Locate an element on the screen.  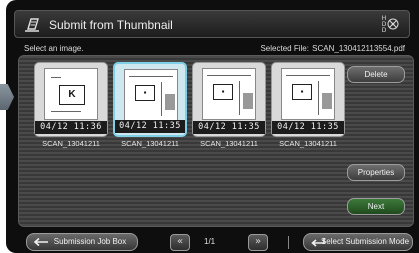
select-submission-mode-button: Select Submission Mode is located at coordinates (358, 242).